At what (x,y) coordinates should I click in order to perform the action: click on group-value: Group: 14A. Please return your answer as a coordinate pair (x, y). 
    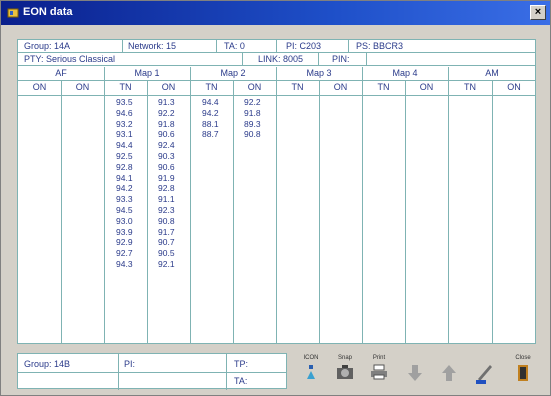
    Looking at the image, I should click on (47, 46).